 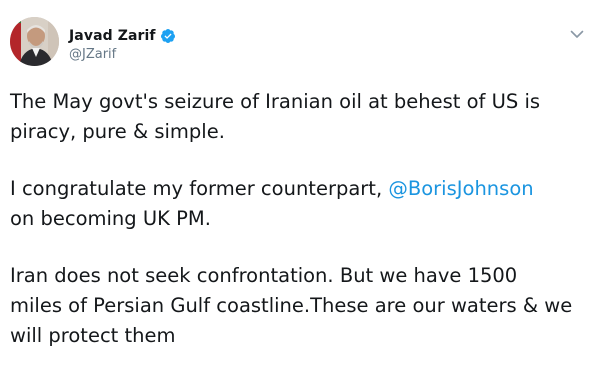 I want to click on tweet-line: piracy, pure & simple., so click(x=117, y=131).